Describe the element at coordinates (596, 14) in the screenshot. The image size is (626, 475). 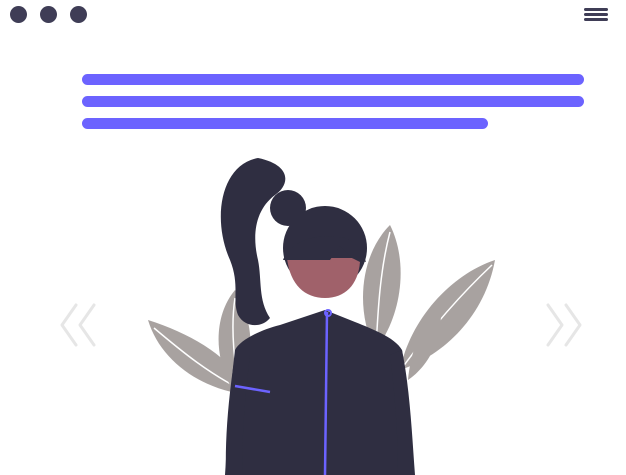
I see `hamburger-menu-icon` at that location.